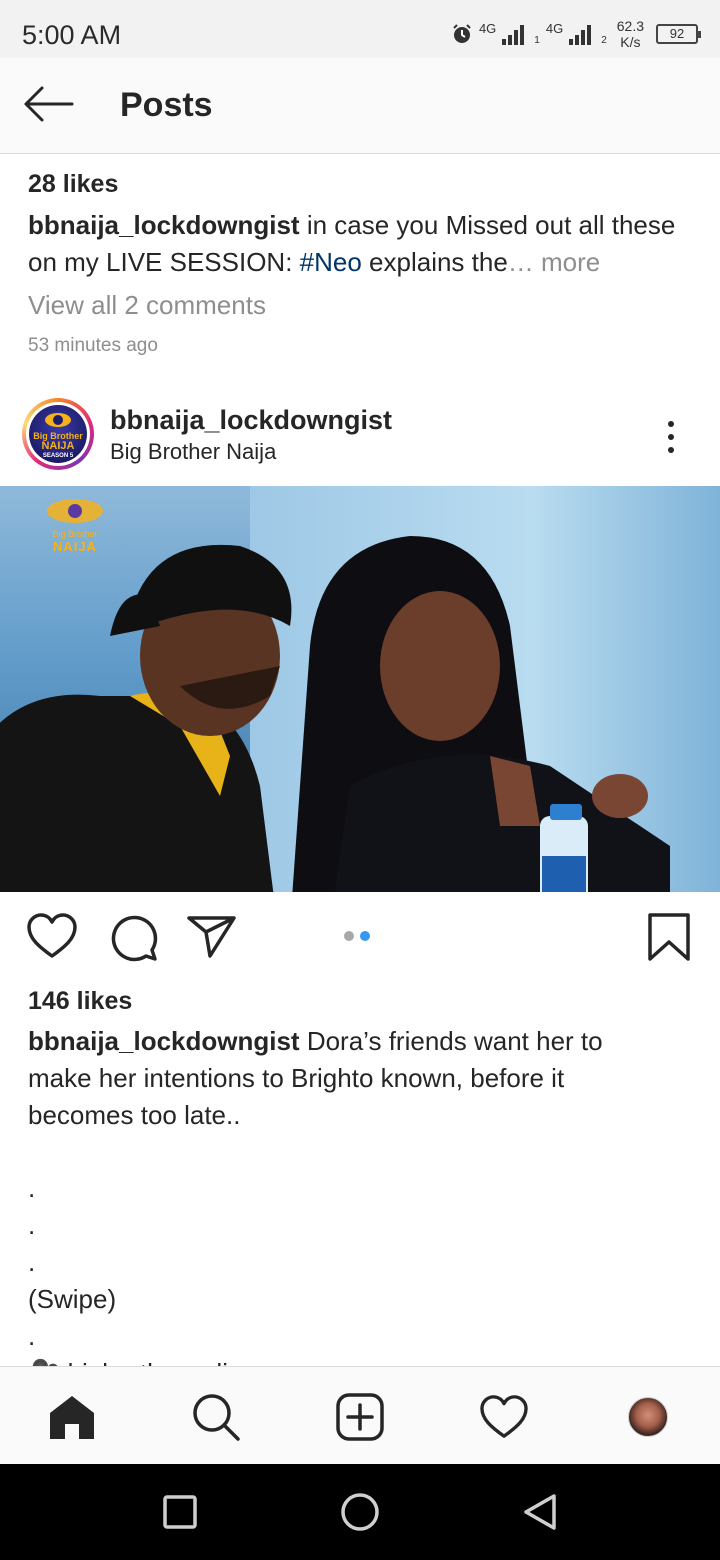 The height and width of the screenshot is (1560, 720). I want to click on nav-add-post, so click(360, 1417).